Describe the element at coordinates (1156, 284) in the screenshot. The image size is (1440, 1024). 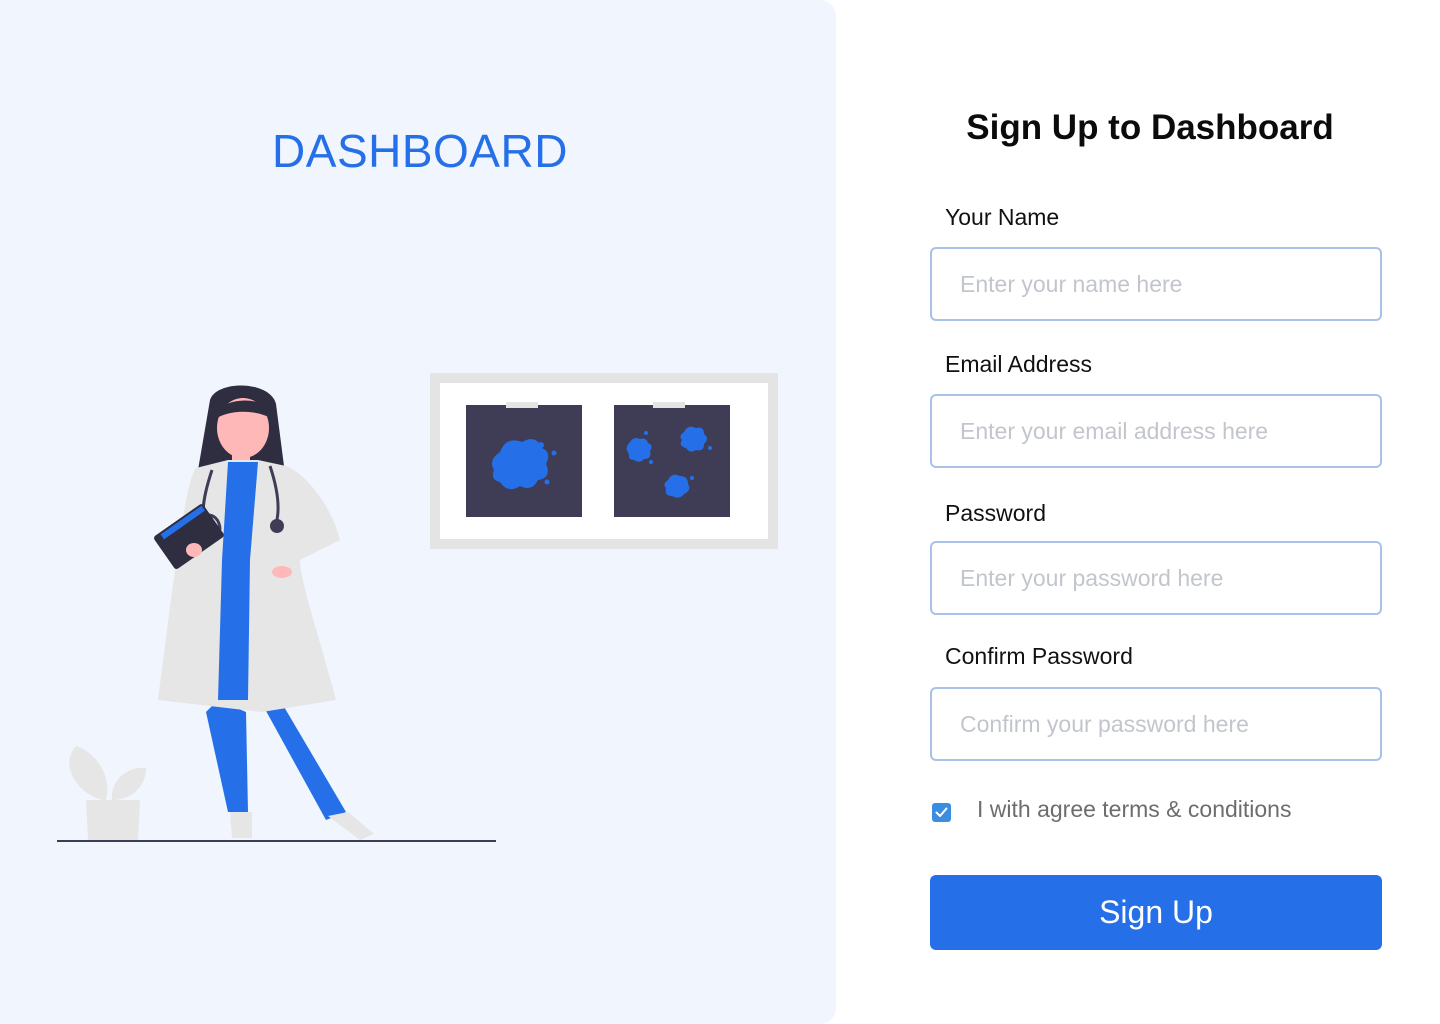
I see `name-input` at that location.